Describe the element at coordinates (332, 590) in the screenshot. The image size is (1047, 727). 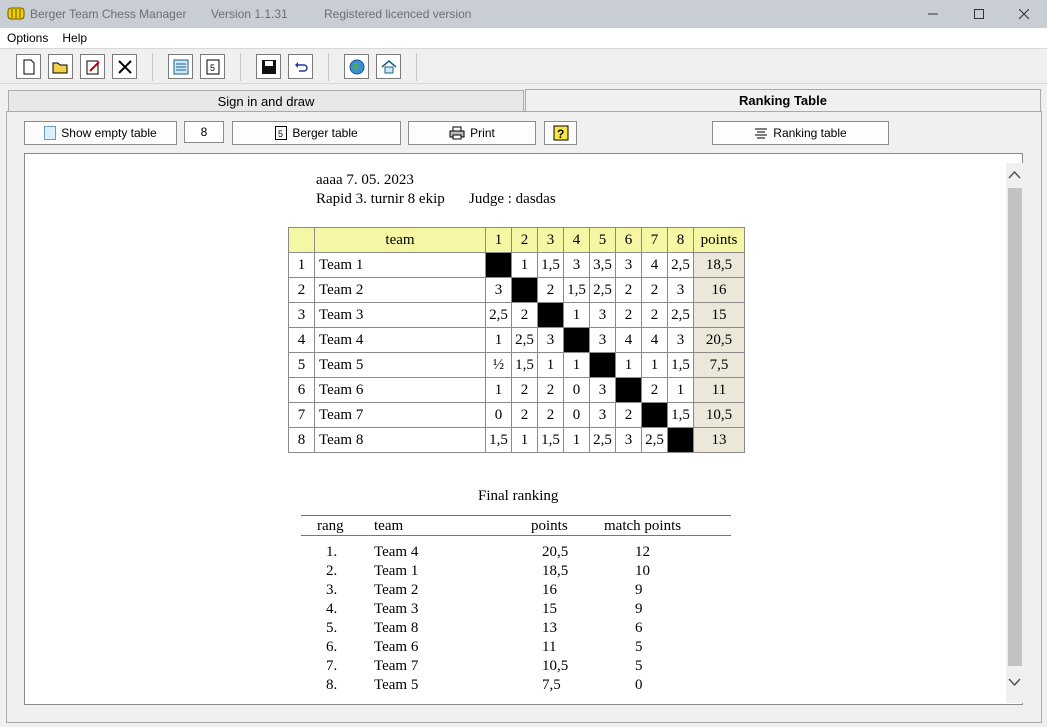
I see `ranking-rang: 3.` at that location.